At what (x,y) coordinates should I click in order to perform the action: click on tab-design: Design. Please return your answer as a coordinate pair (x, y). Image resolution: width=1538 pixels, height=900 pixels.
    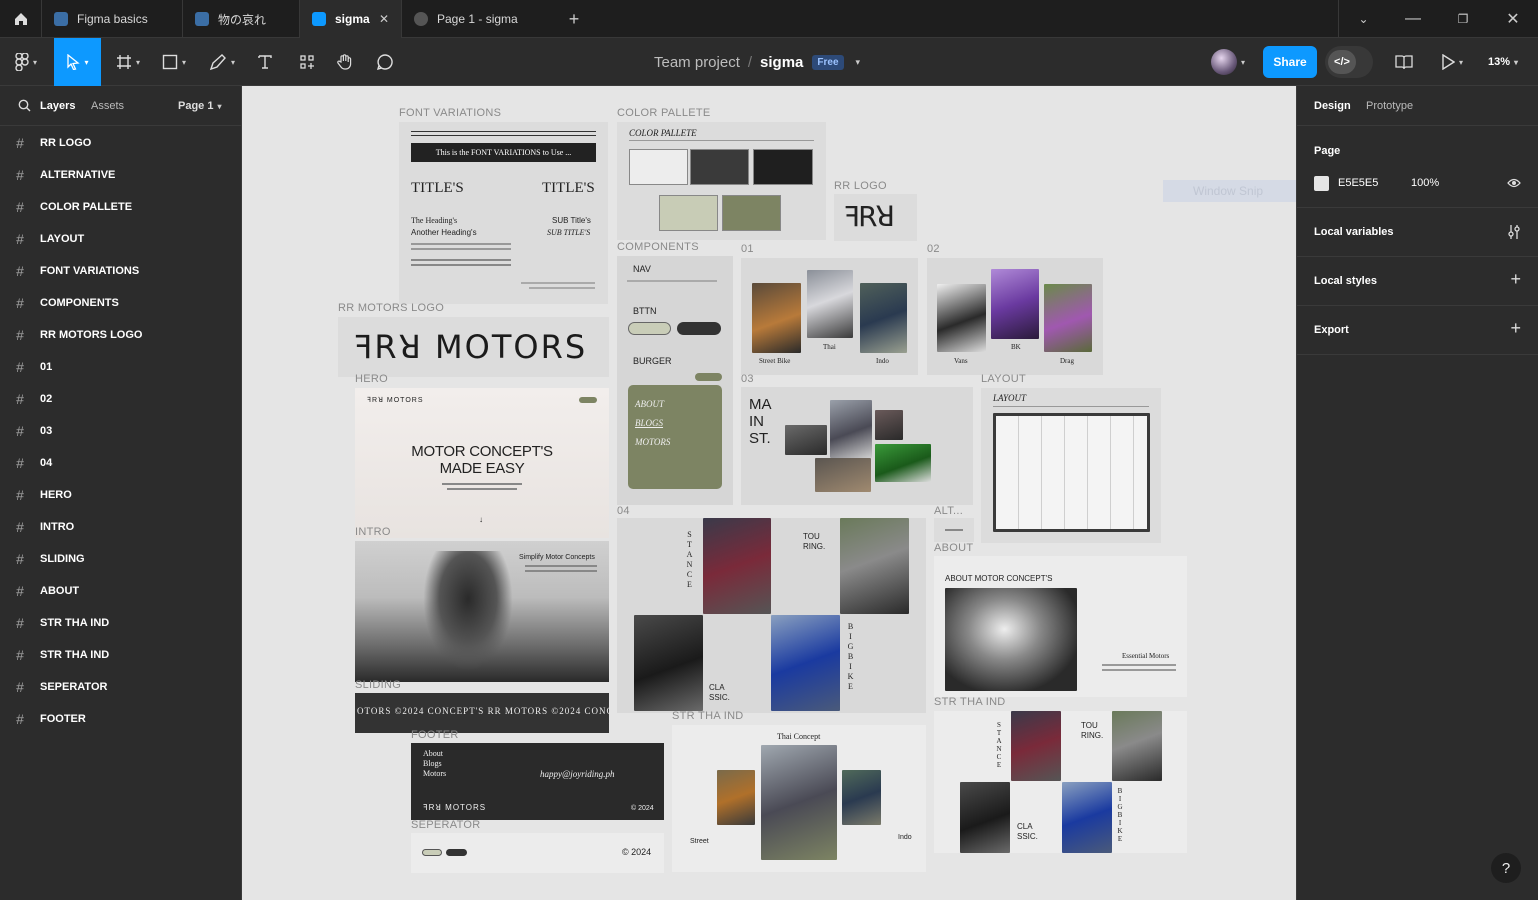
    Looking at the image, I should click on (1332, 106).